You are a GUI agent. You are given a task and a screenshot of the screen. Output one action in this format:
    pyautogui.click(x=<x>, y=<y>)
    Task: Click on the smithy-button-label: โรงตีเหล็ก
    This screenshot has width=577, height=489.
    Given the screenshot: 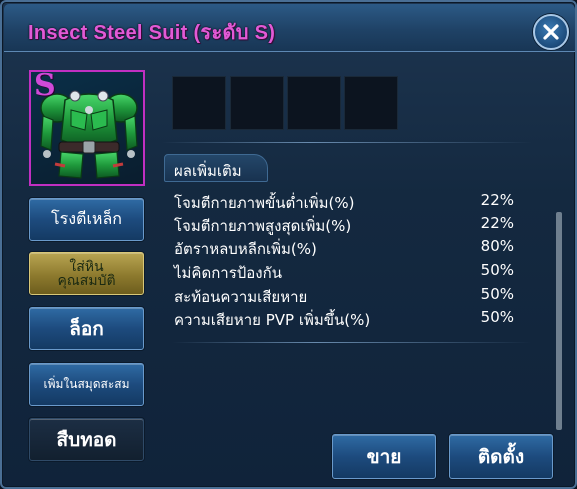 What is the action you would take?
    pyautogui.click(x=86, y=218)
    